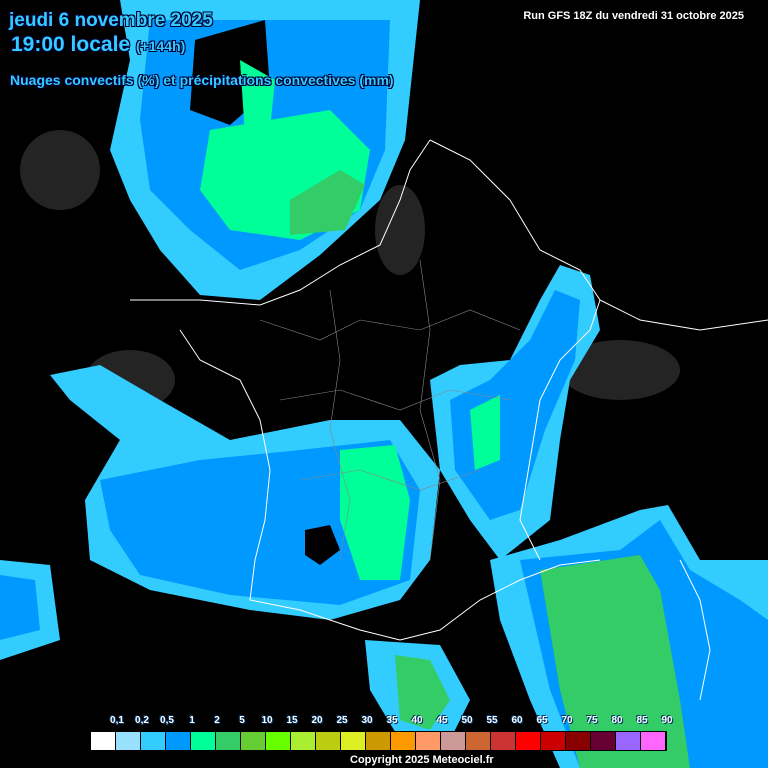 The height and width of the screenshot is (768, 768). What do you see at coordinates (515, 412) in the screenshot?
I see `precip-alps` at bounding box center [515, 412].